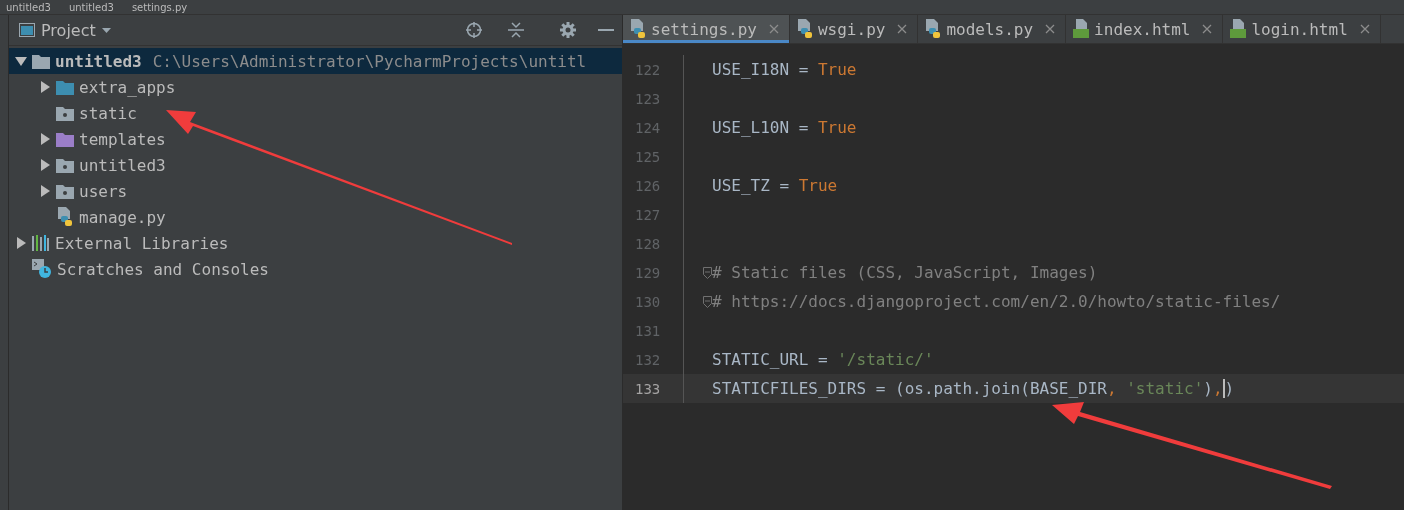 The width and height of the screenshot is (1404, 510). I want to click on line-number: 128, so click(648, 243).